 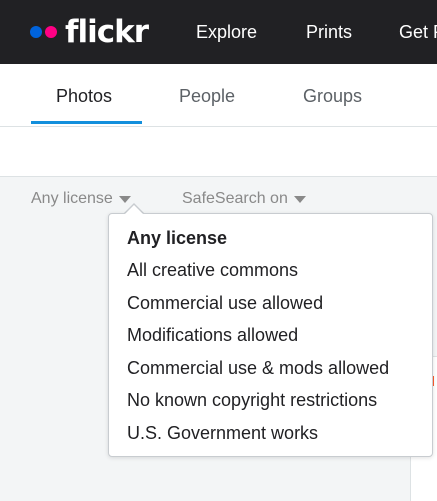 What do you see at coordinates (332, 96) in the screenshot?
I see `tab-groups: Groups` at bounding box center [332, 96].